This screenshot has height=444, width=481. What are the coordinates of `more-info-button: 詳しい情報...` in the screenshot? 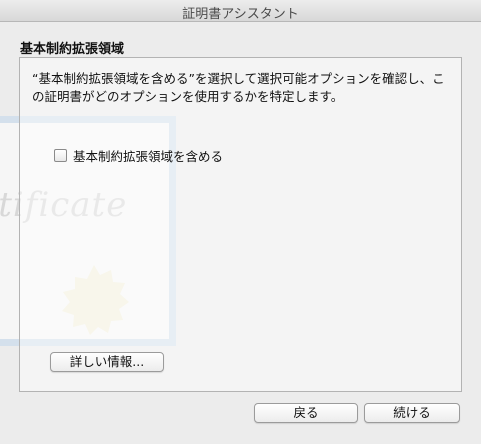 It's located at (107, 362).